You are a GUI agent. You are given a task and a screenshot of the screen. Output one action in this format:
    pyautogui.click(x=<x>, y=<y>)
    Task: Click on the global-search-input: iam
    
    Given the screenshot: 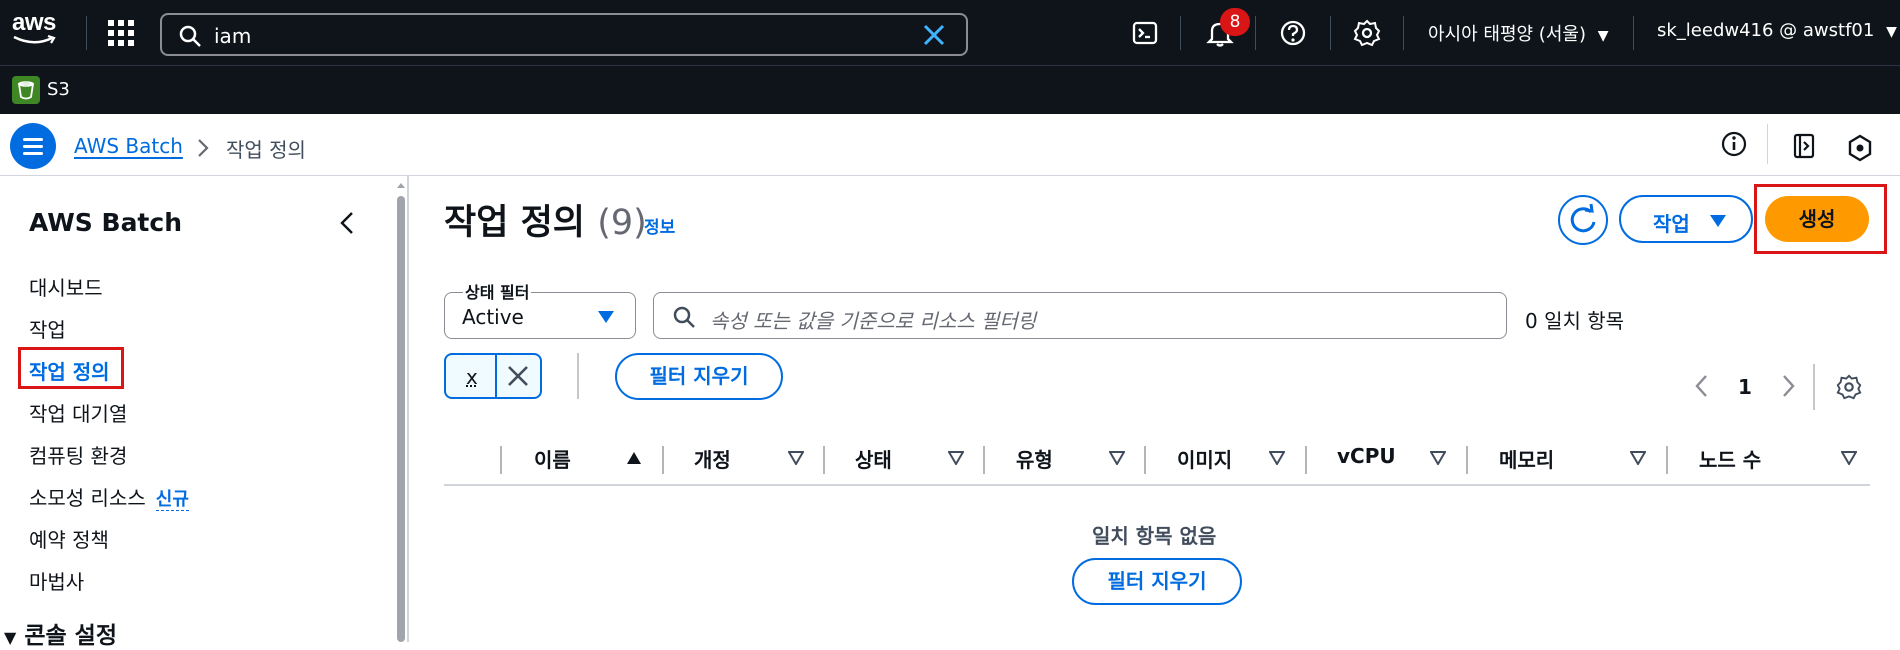 What is the action you would take?
    pyautogui.click(x=564, y=34)
    